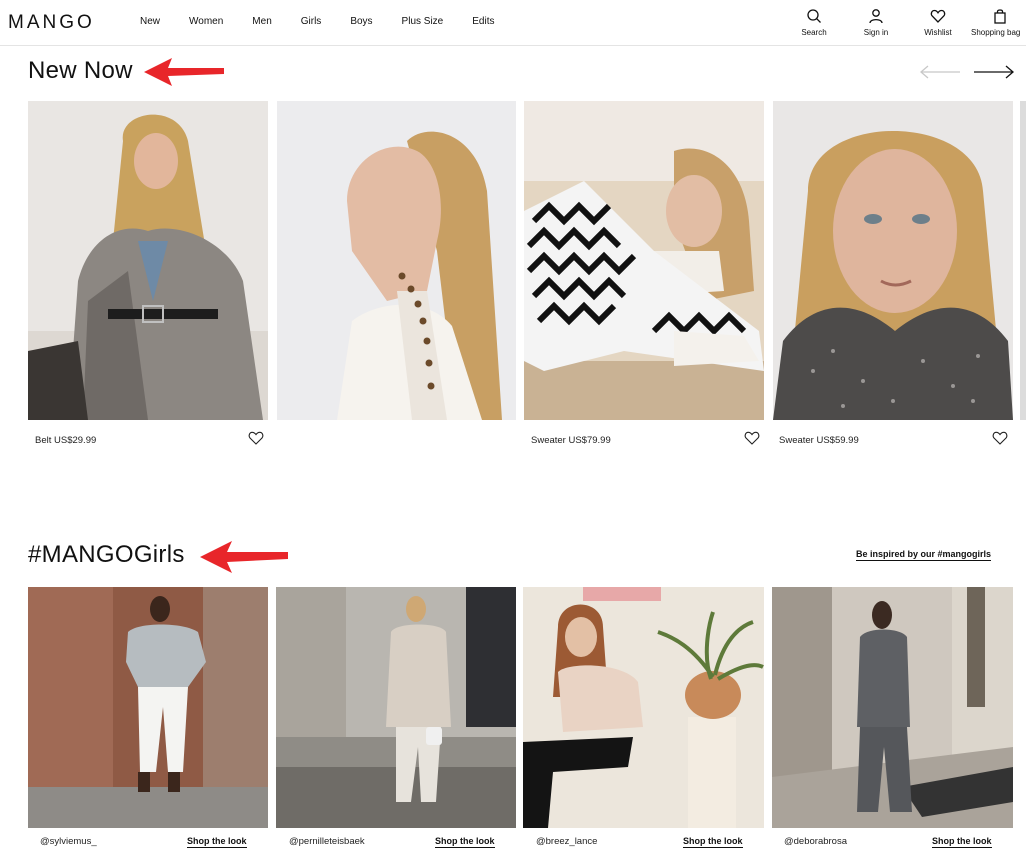 The height and width of the screenshot is (855, 1026). Describe the element at coordinates (1023, 260) in the screenshot. I see `product-image-partial` at that location.